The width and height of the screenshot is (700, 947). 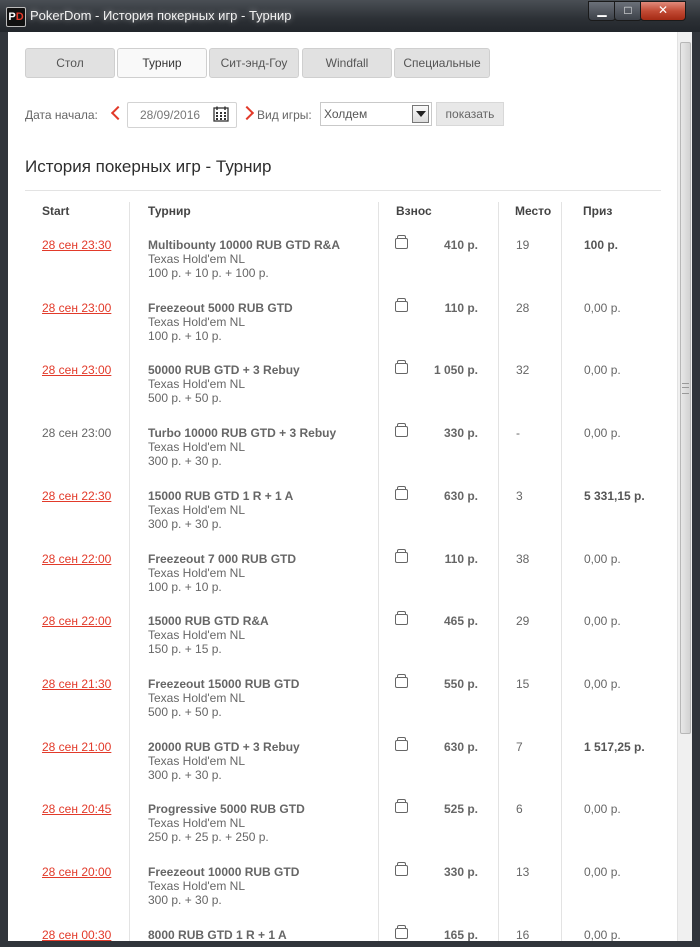 I want to click on start-time-link: 28 сен 22:30, so click(x=76, y=496).